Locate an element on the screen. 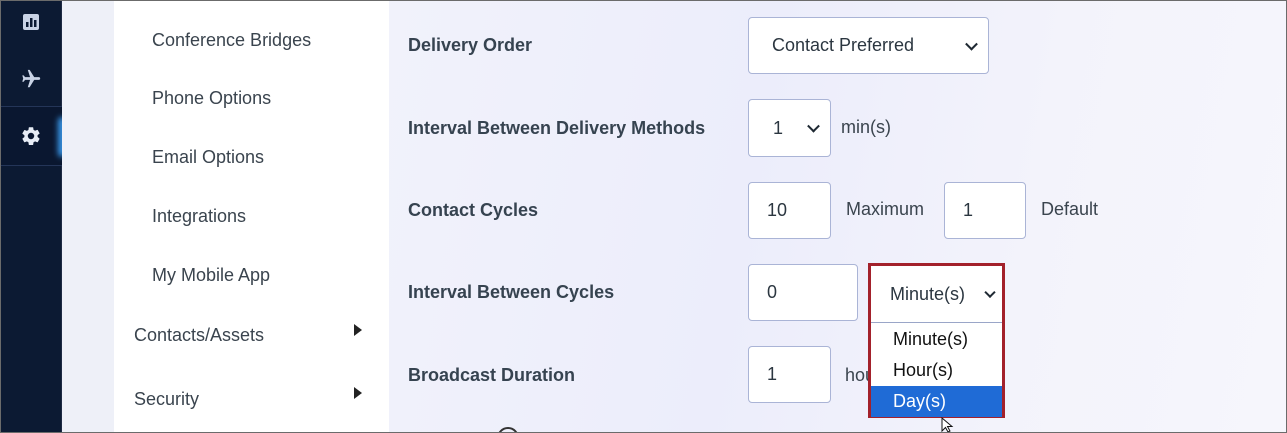  airplane-icon is located at coordinates (31, 78).